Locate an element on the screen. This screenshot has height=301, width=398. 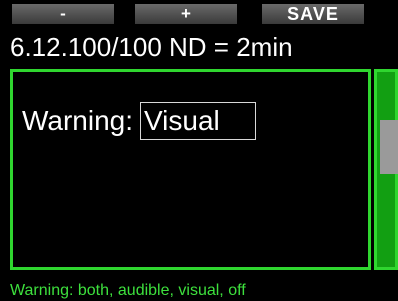
scrollbar is located at coordinates (386, 169).